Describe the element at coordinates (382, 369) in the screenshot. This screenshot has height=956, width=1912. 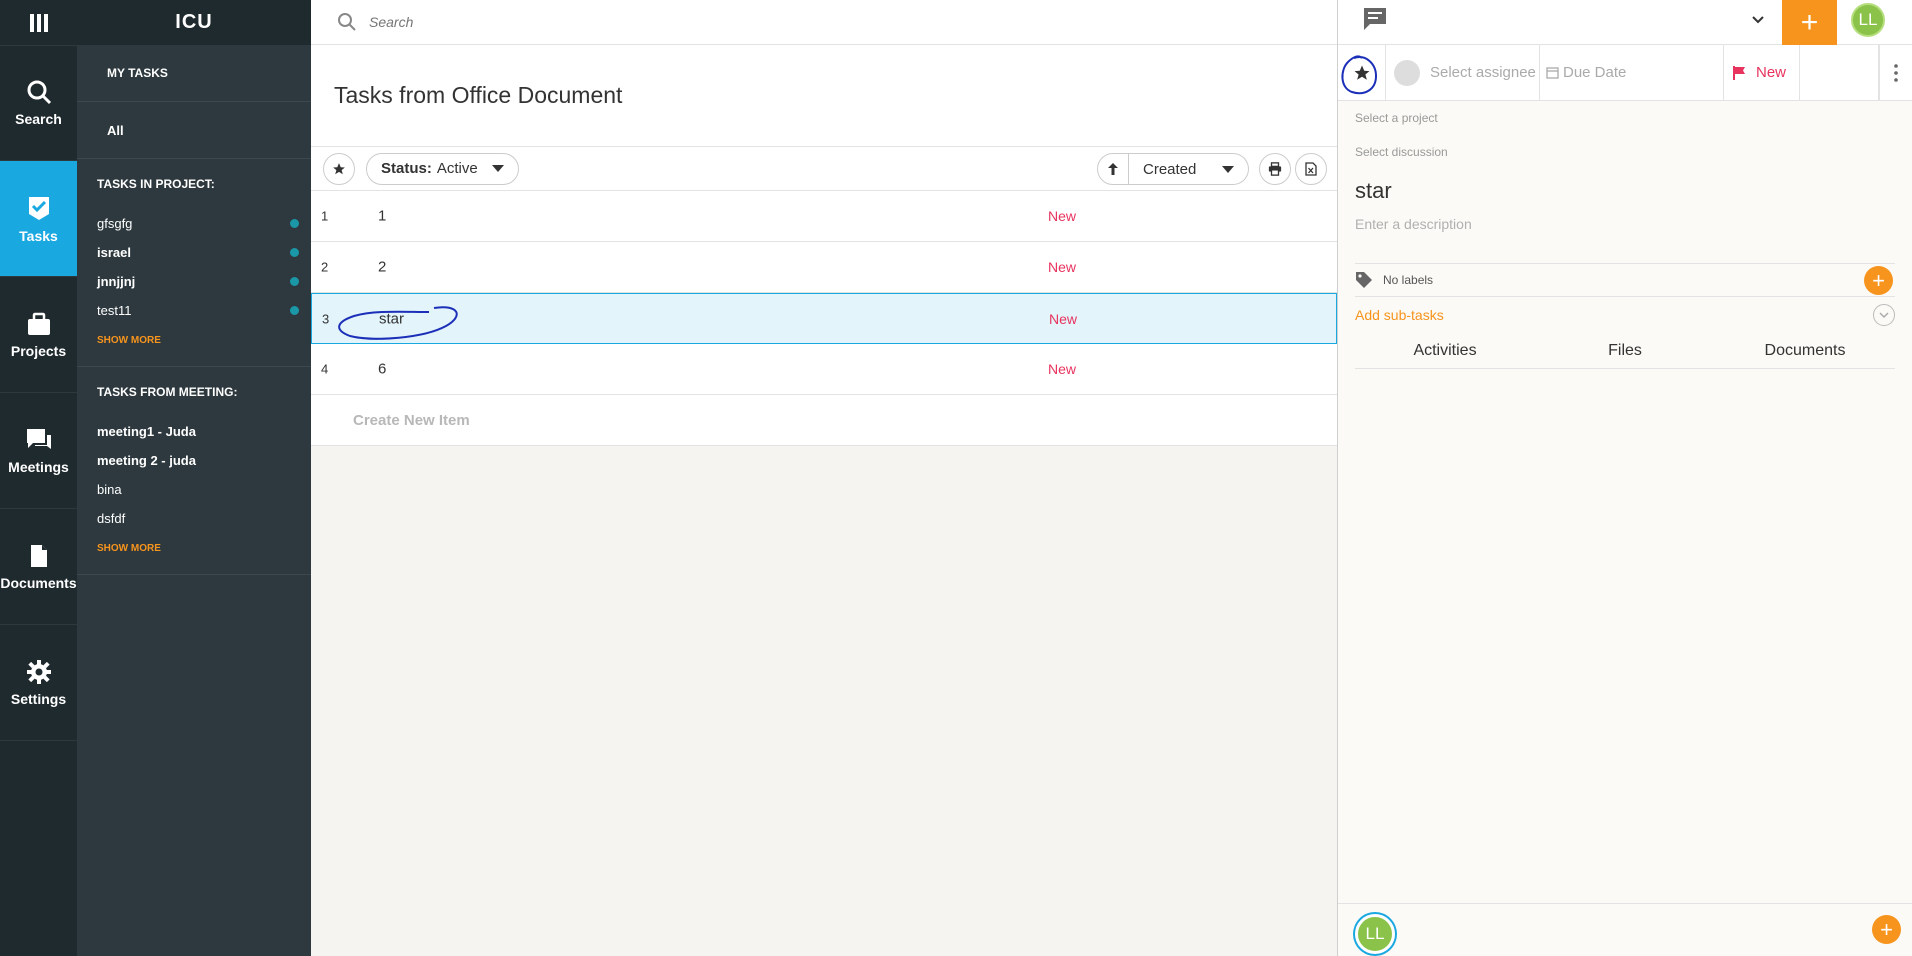
I see `task-name: 6` at that location.